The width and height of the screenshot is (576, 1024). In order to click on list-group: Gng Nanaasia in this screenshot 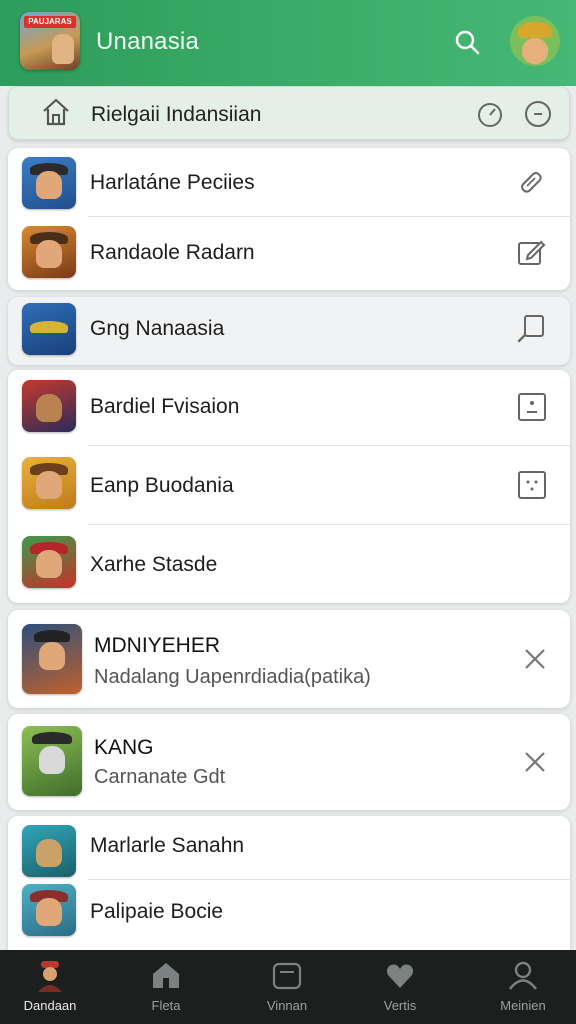, I will do `click(289, 331)`.